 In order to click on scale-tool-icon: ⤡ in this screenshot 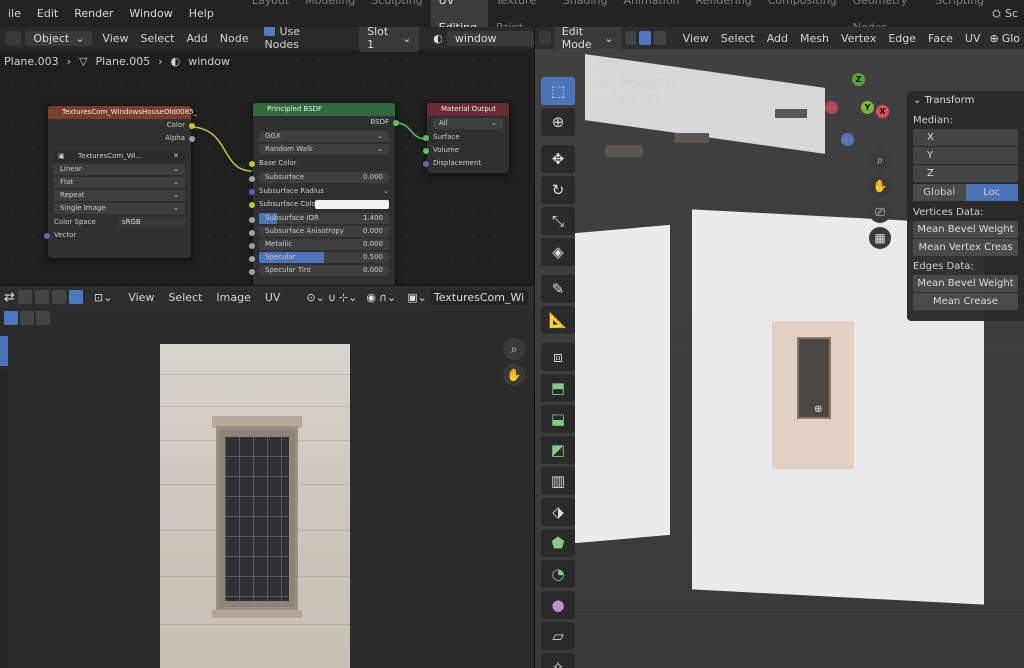, I will do `click(558, 221)`.